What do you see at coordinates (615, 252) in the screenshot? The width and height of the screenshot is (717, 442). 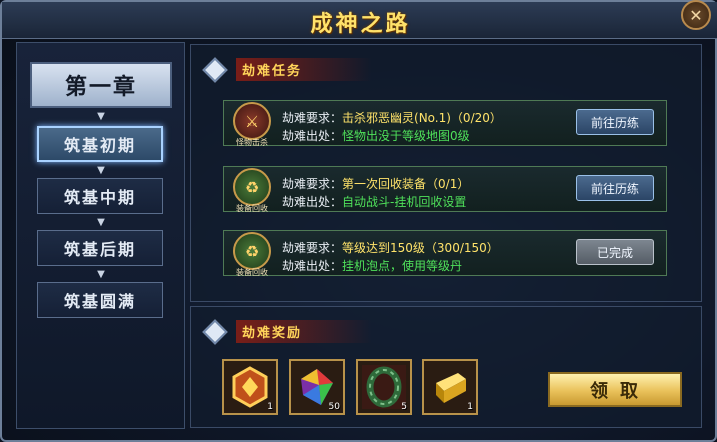 I see `completed-button: 已完成` at bounding box center [615, 252].